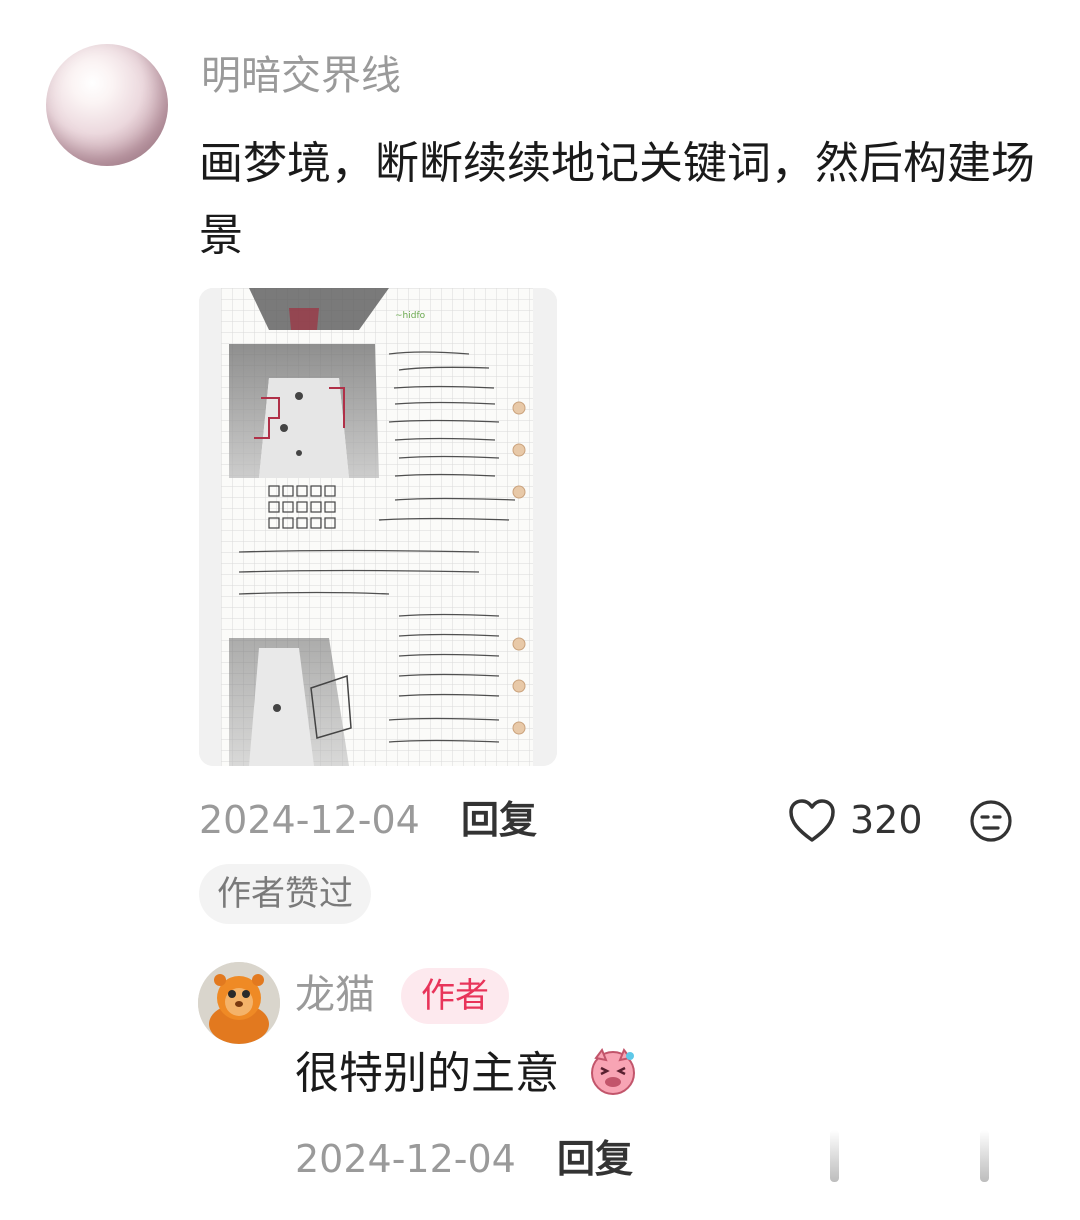  What do you see at coordinates (309, 820) in the screenshot?
I see `comment-date: 2024-12-04` at bounding box center [309, 820].